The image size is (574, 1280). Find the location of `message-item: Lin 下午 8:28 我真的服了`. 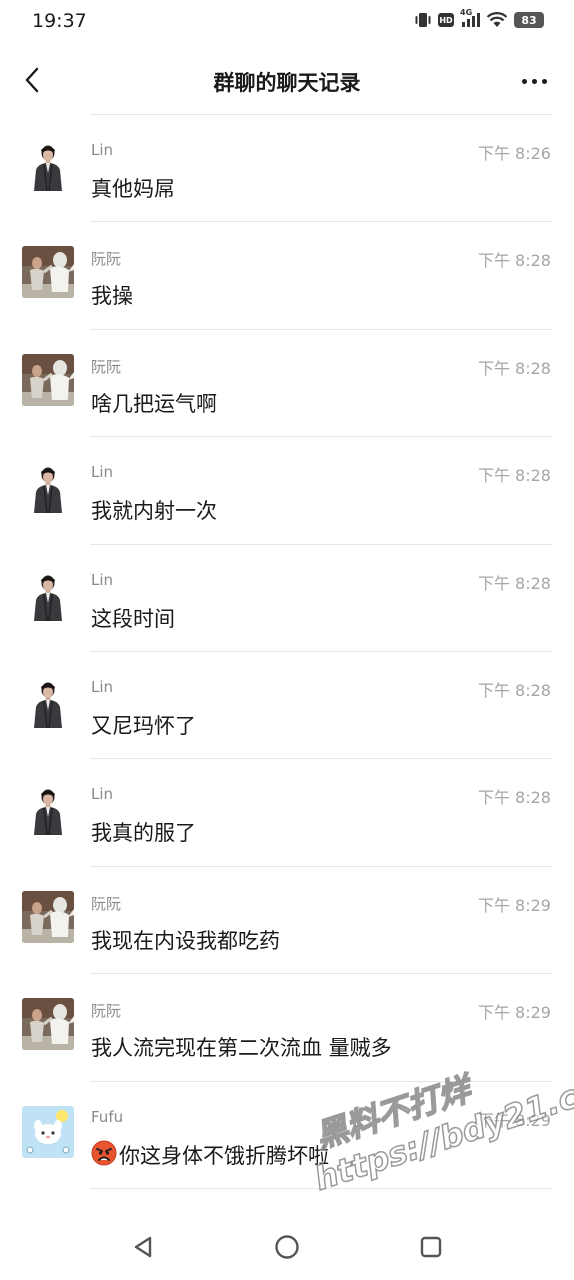

message-item: Lin 下午 8:28 我真的服了 is located at coordinates (287, 813).